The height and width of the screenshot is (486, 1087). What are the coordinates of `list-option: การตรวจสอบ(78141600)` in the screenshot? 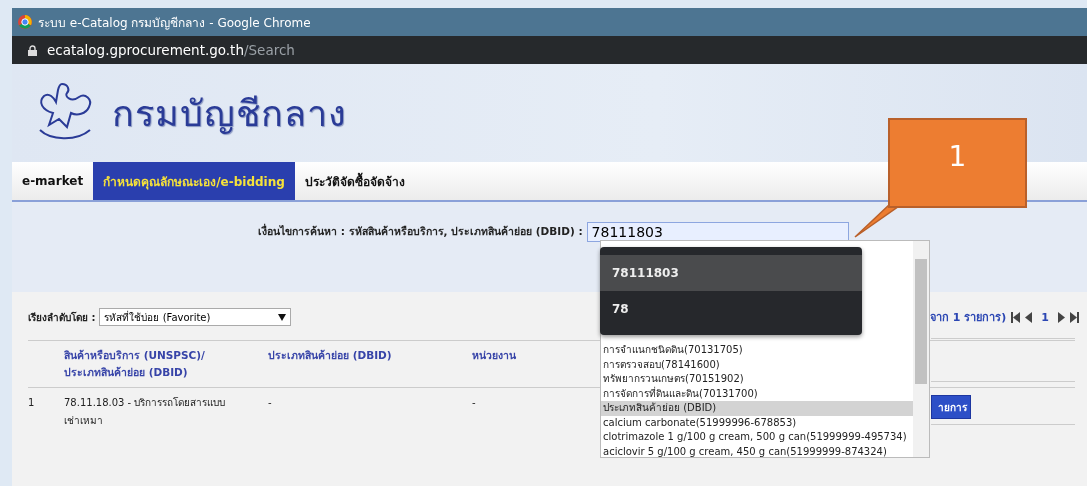 It's located at (757, 364).